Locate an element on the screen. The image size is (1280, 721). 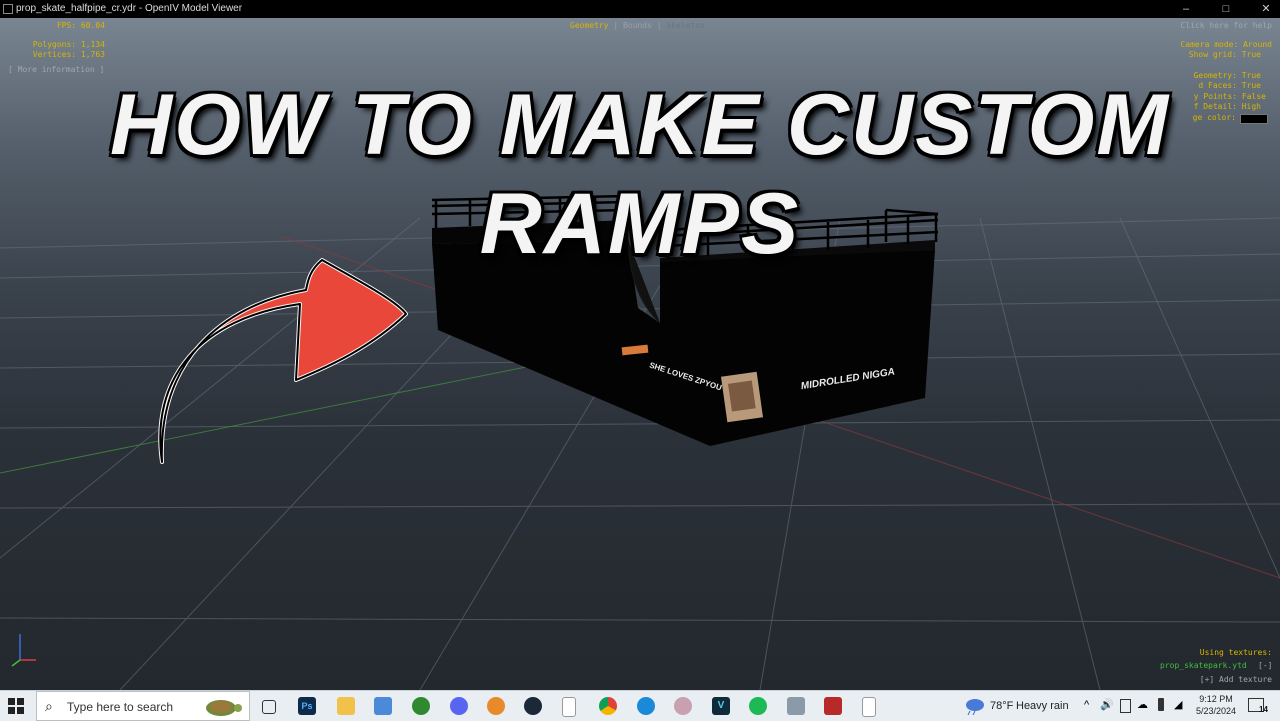
weather-temperature: 78°F is located at coordinates (1001, 706).